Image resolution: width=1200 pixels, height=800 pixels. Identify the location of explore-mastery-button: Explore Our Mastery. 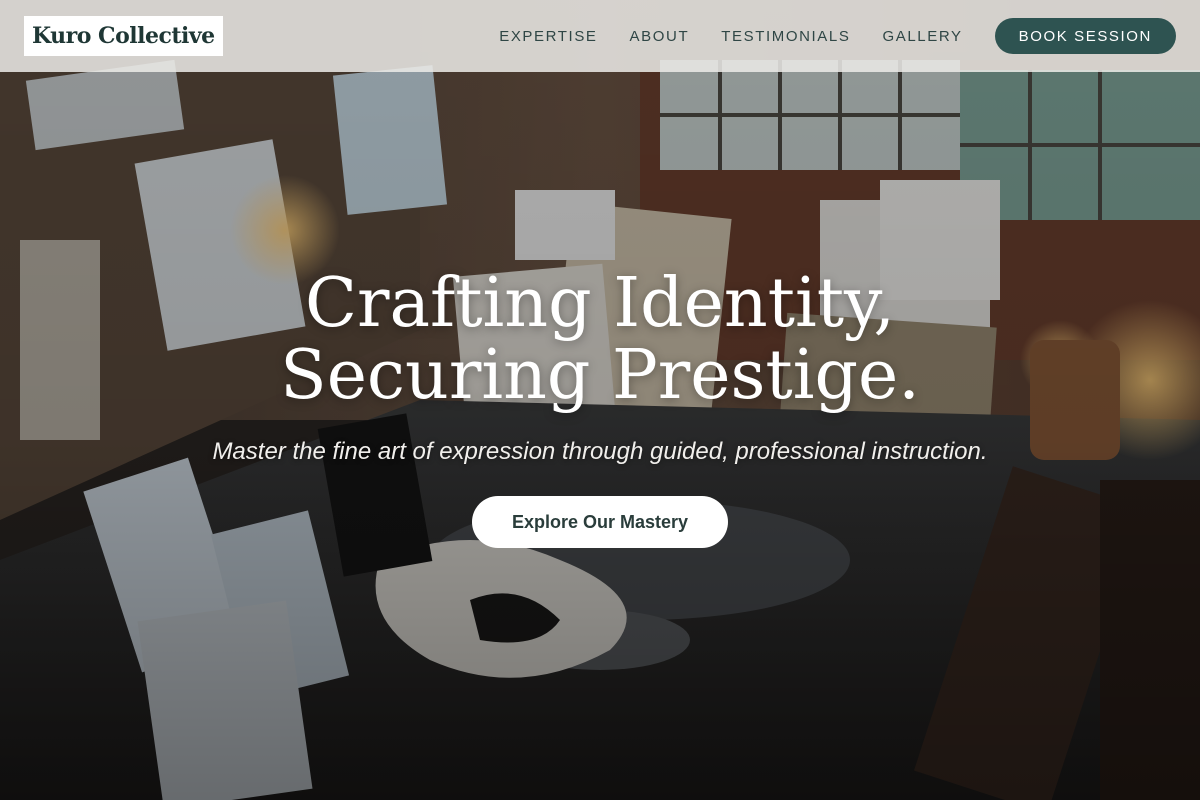
(600, 522).